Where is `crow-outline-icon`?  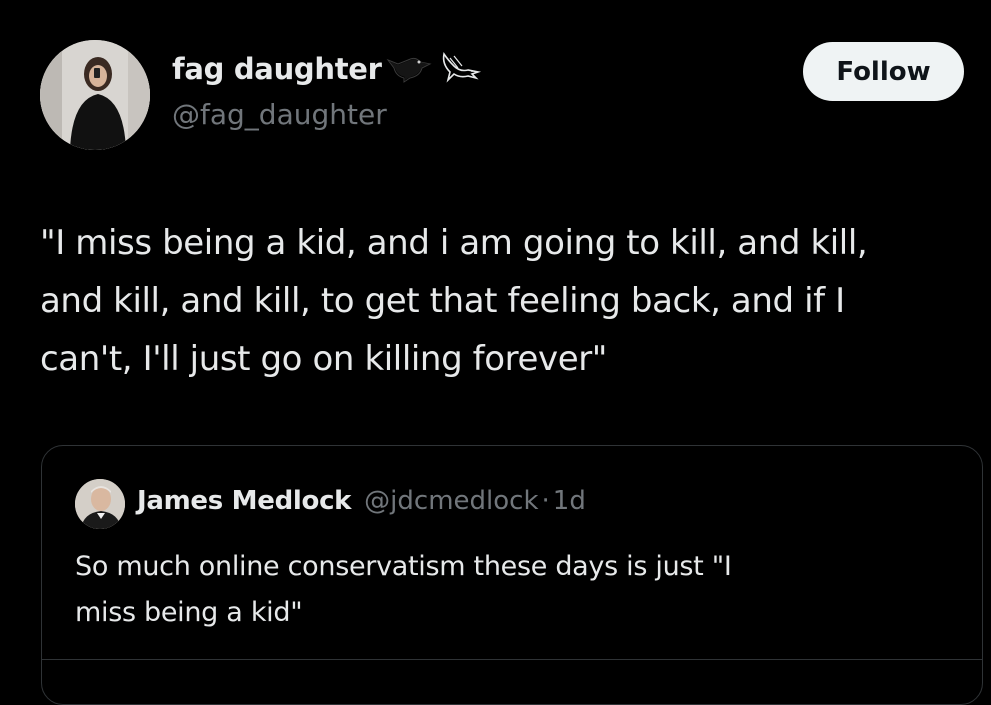 crow-outline-icon is located at coordinates (461, 69).